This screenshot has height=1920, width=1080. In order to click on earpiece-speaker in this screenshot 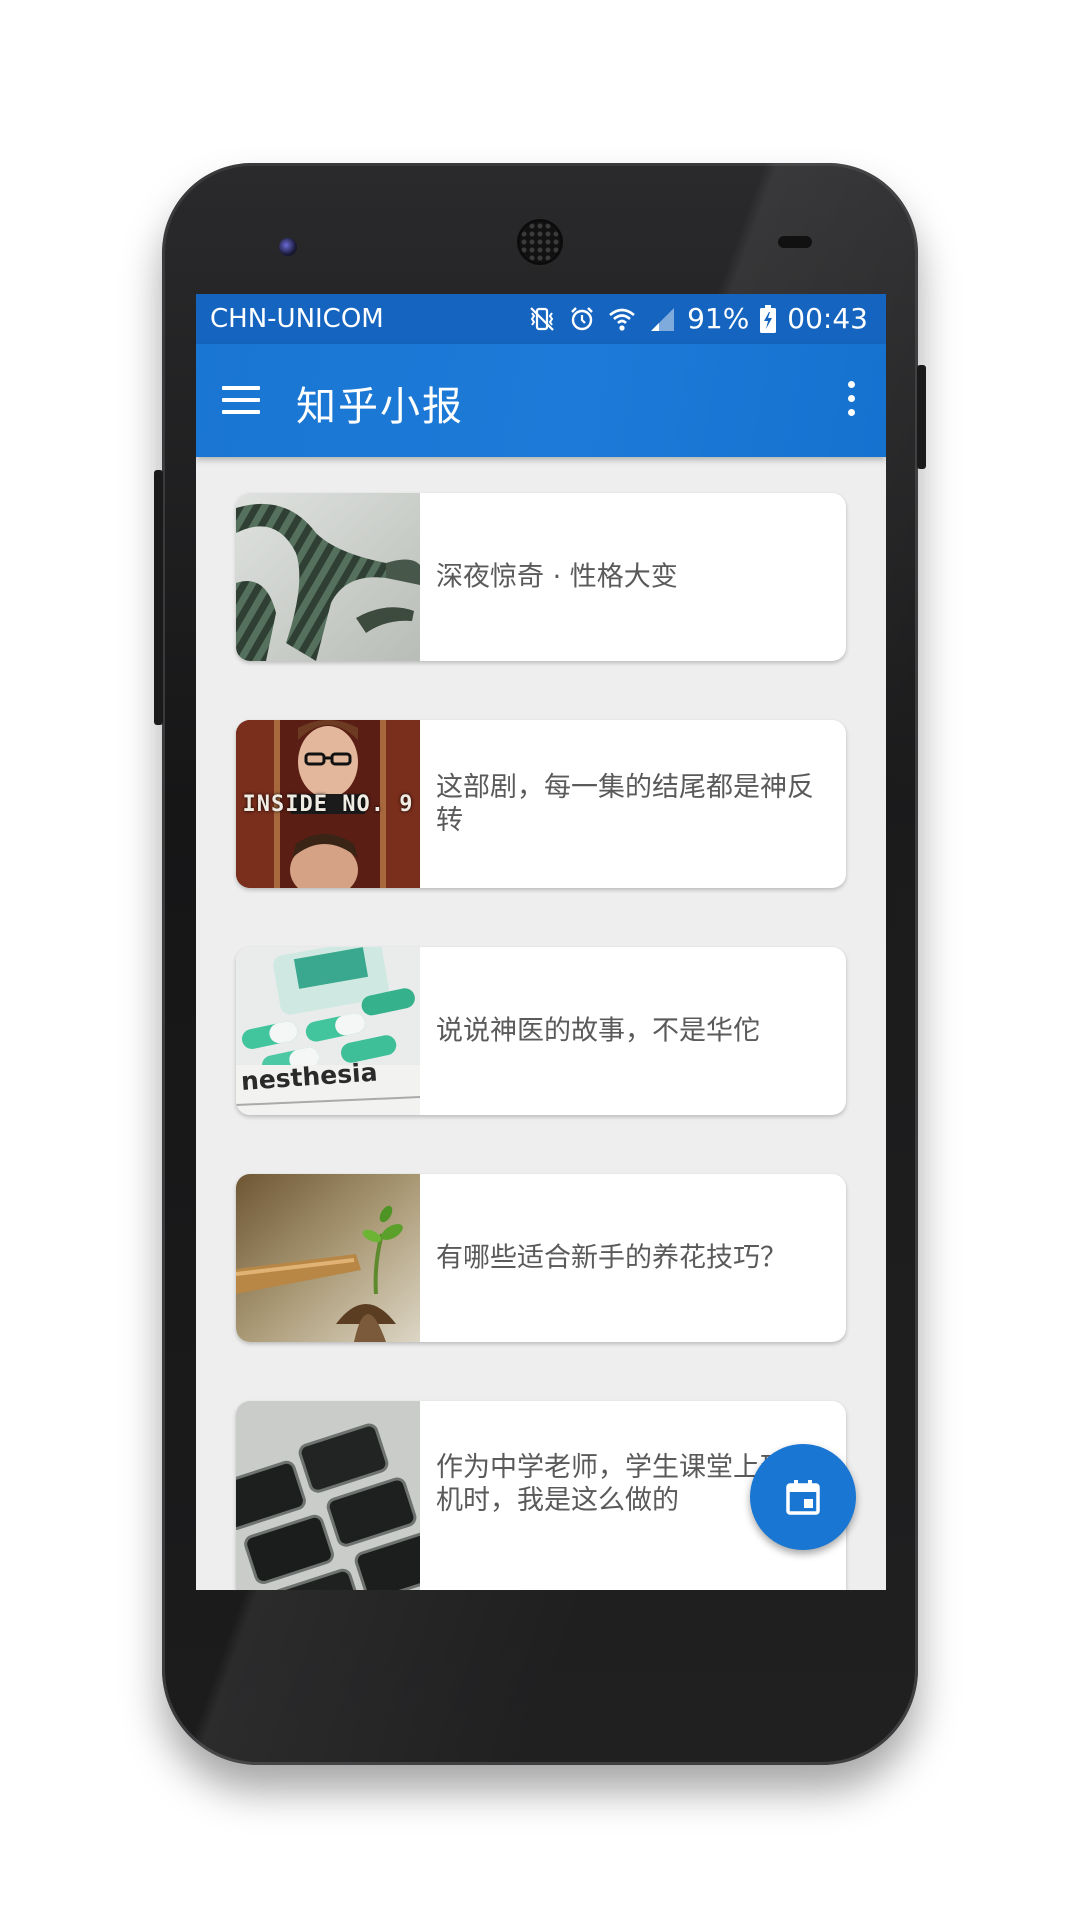, I will do `click(540, 242)`.